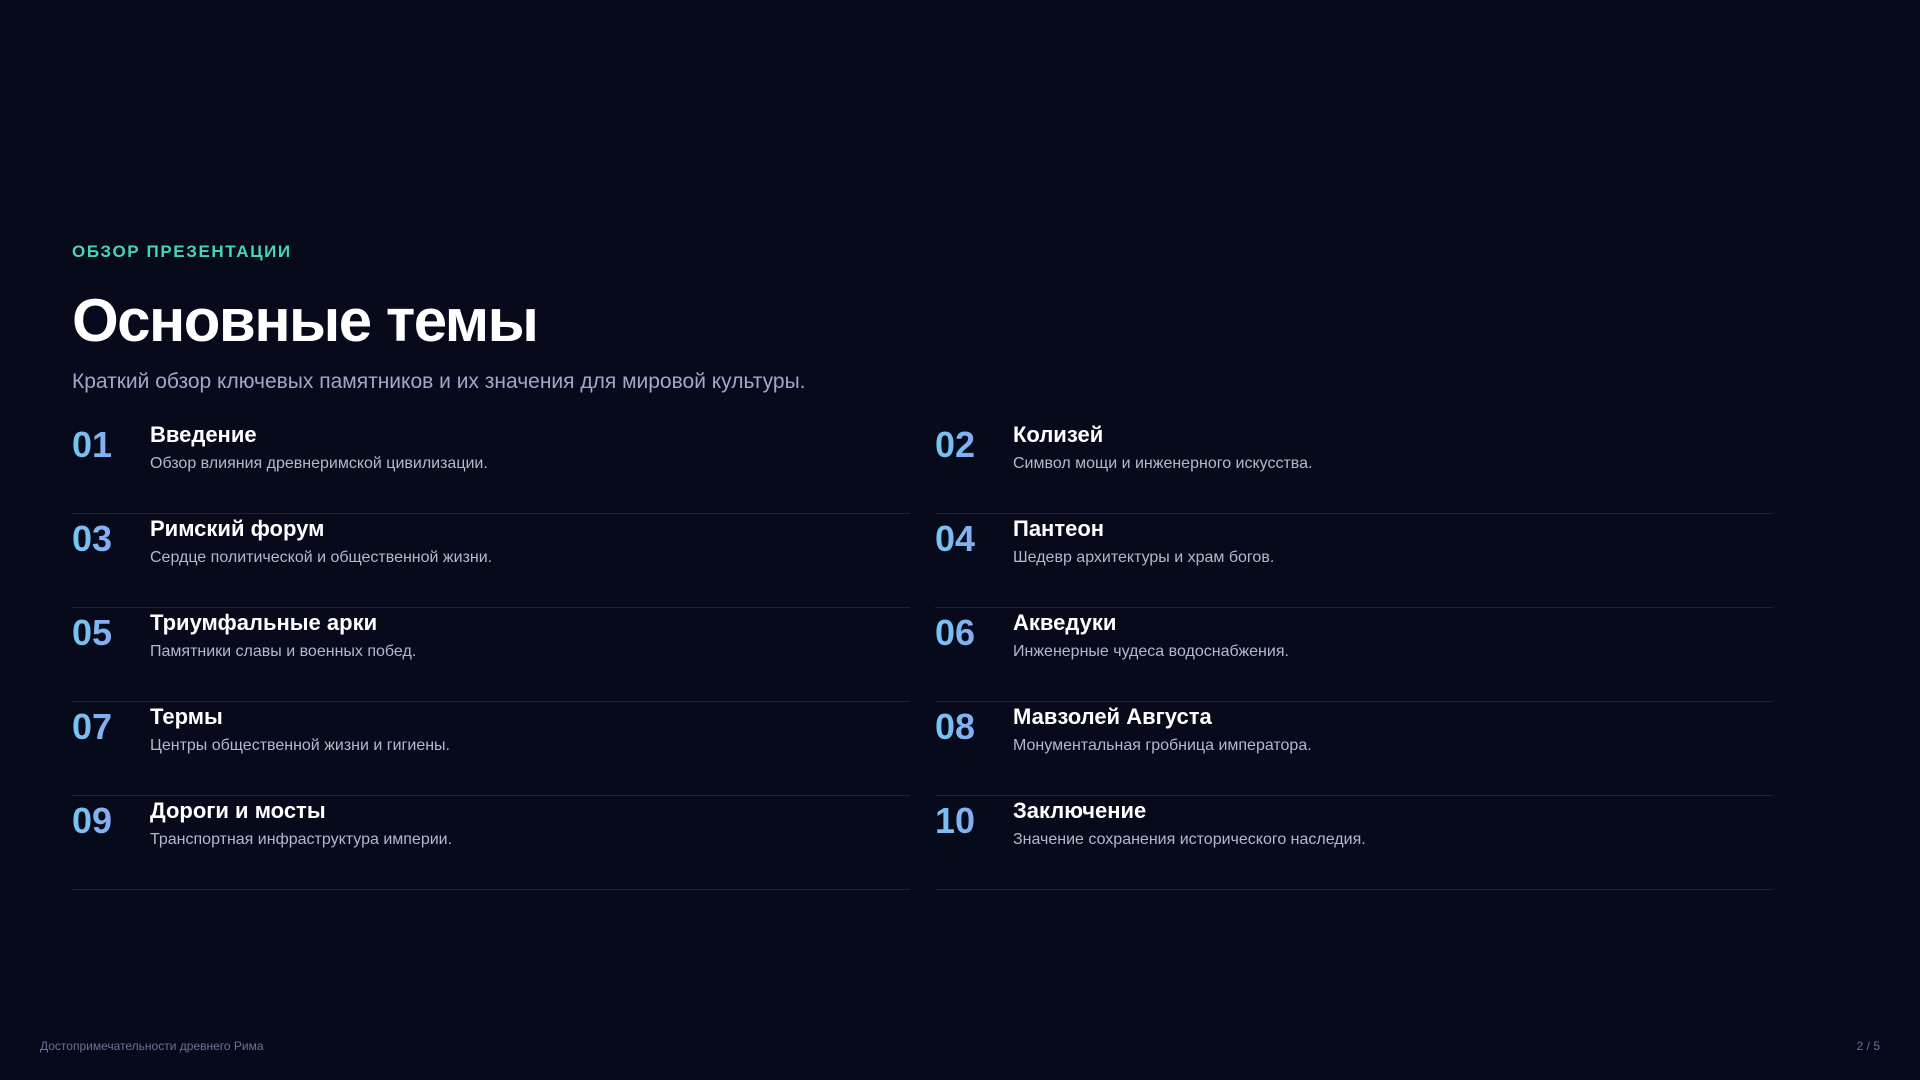 The height and width of the screenshot is (1080, 1920). Describe the element at coordinates (152, 1046) in the screenshot. I see `footer-presentation-title: Достопримечательности древнего Рима` at that location.